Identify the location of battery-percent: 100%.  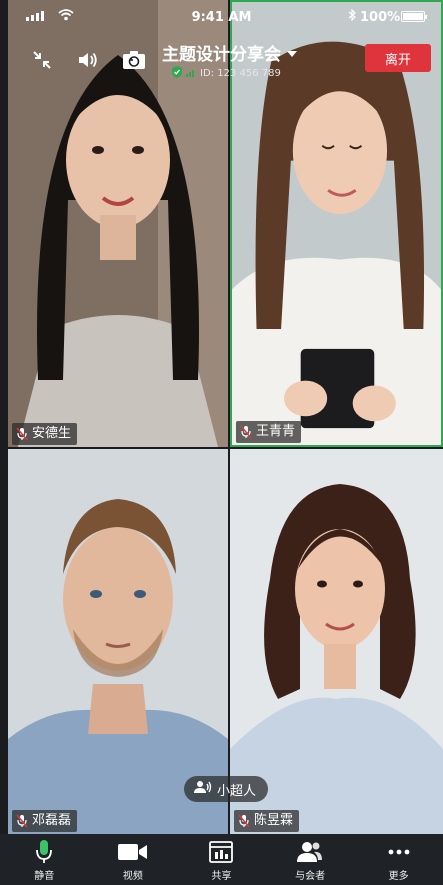
(380, 17).